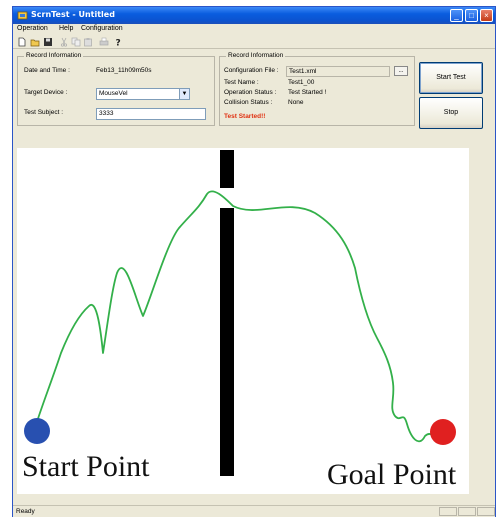  Describe the element at coordinates (184, 94) in the screenshot. I see `chevron-down-icon: ▼` at that location.